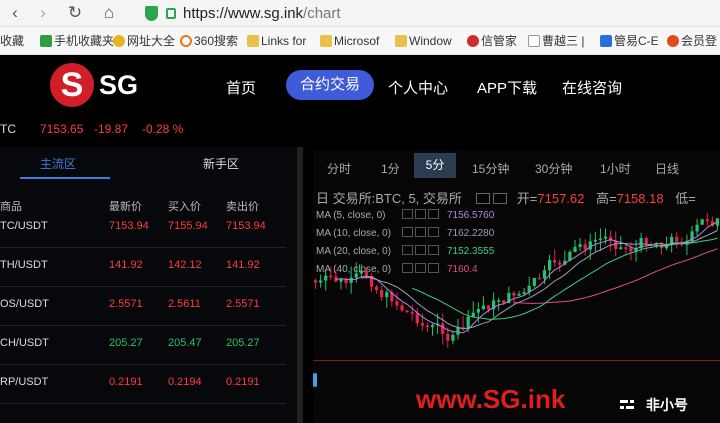  Describe the element at coordinates (241, 87) in the screenshot. I see `nav-home: 首页` at that location.